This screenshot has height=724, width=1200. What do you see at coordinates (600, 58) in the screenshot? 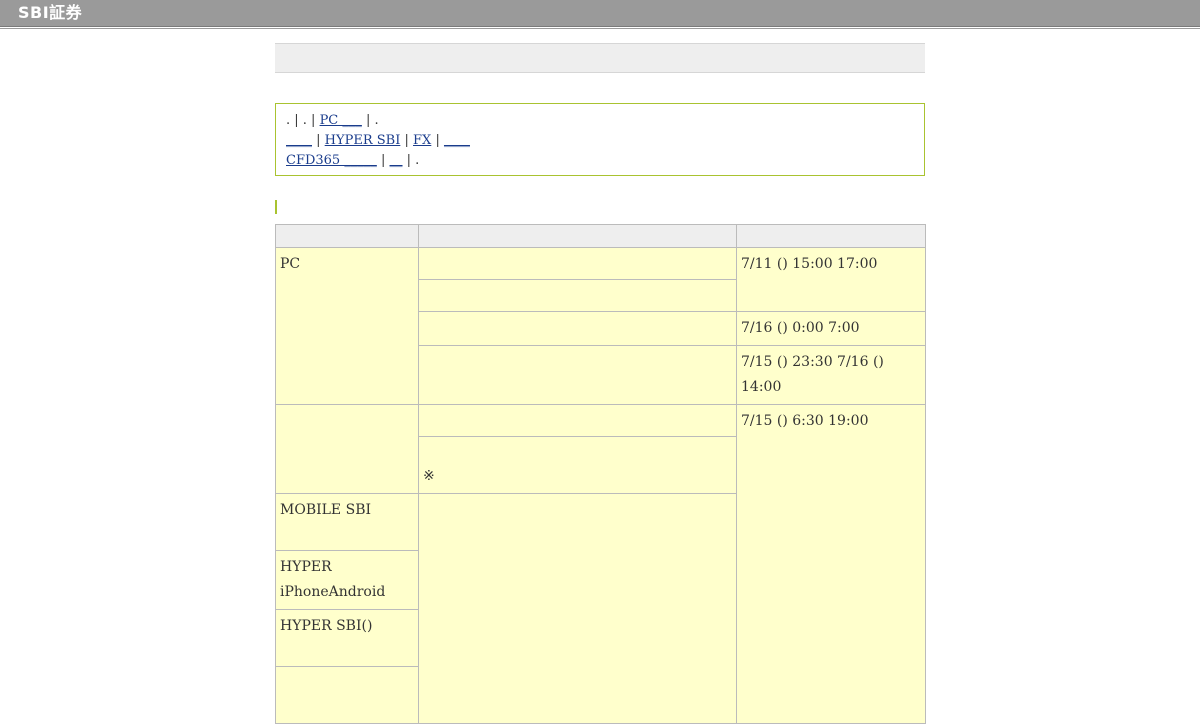
I see `page-title-bar` at bounding box center [600, 58].